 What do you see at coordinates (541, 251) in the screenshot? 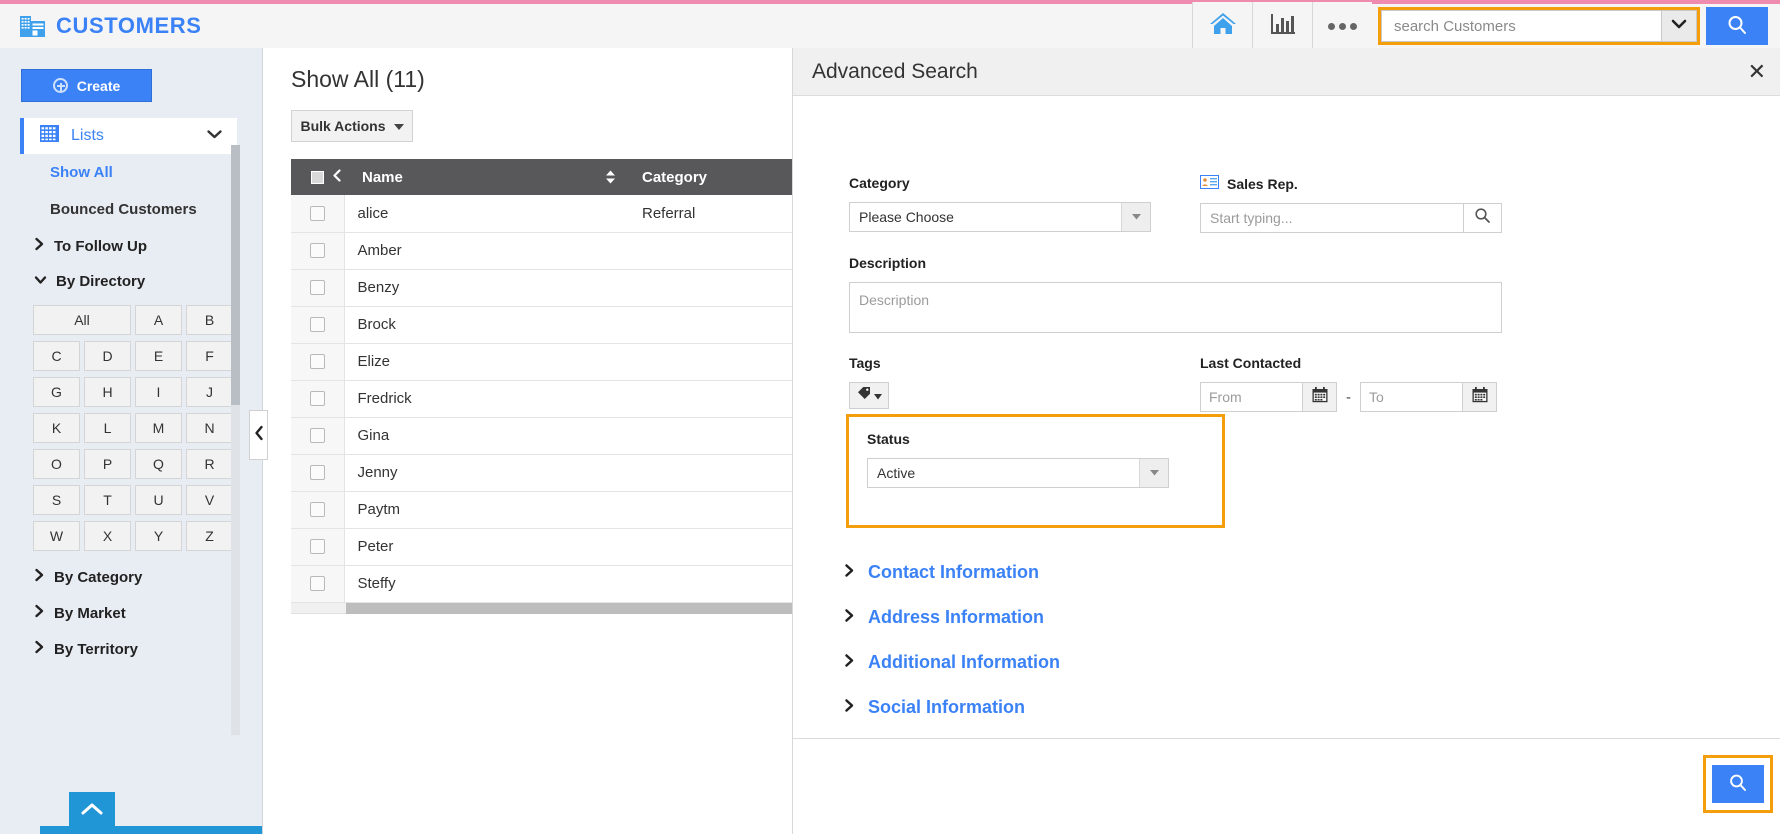
I see `table-row: Amber` at bounding box center [541, 251].